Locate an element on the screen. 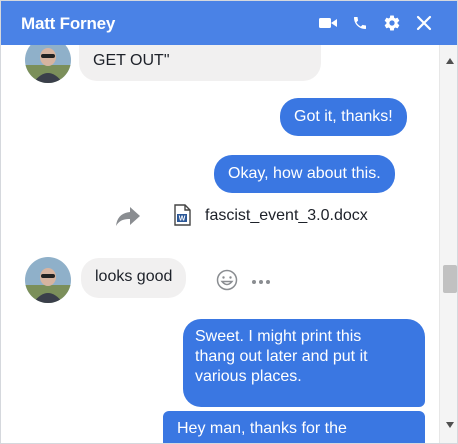 Image resolution: width=458 pixels, height=444 pixels. incoming-message: GET OUT" is located at coordinates (200, 63).